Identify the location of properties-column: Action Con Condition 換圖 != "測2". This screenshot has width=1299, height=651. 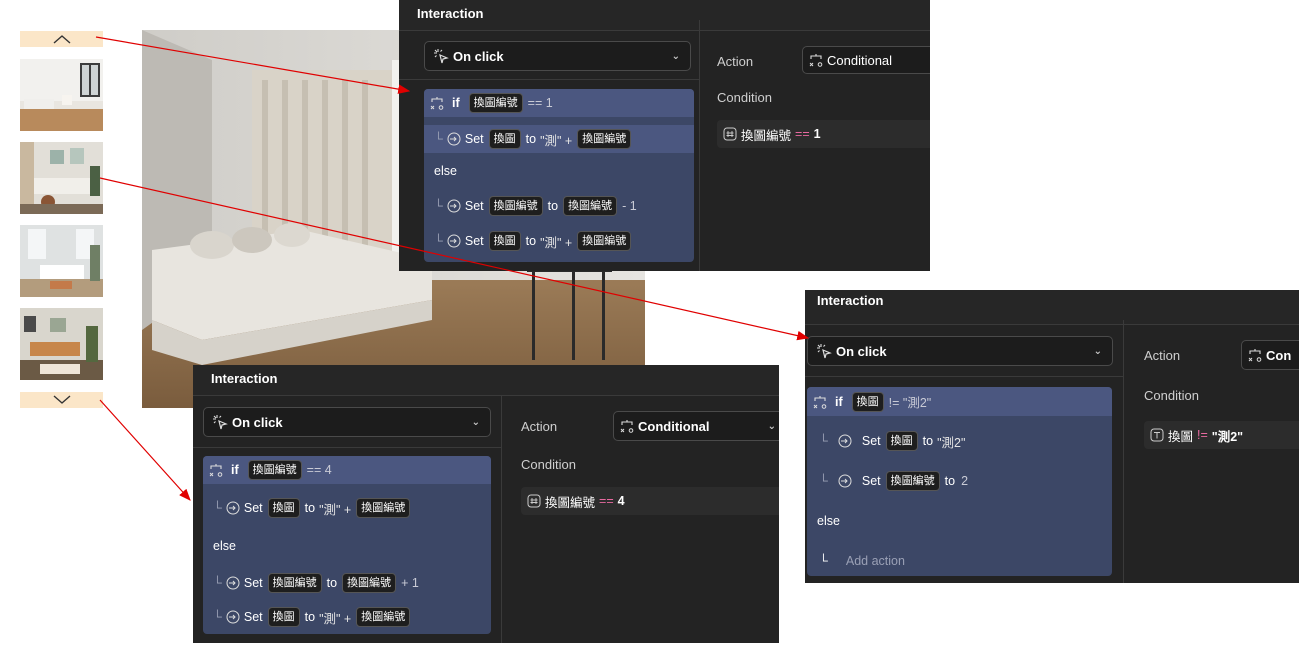
(1211, 451).